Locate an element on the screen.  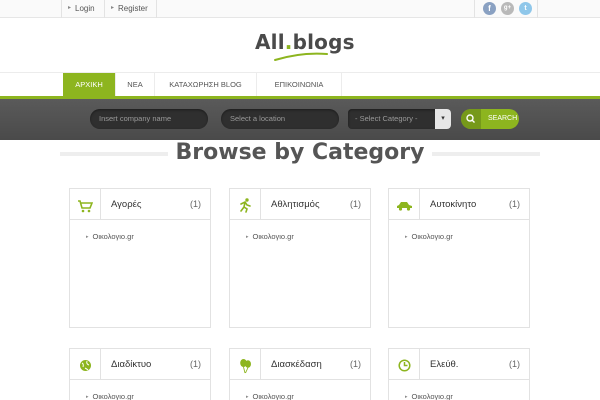
category-card-header: Αγορές (1) is located at coordinates (140, 204).